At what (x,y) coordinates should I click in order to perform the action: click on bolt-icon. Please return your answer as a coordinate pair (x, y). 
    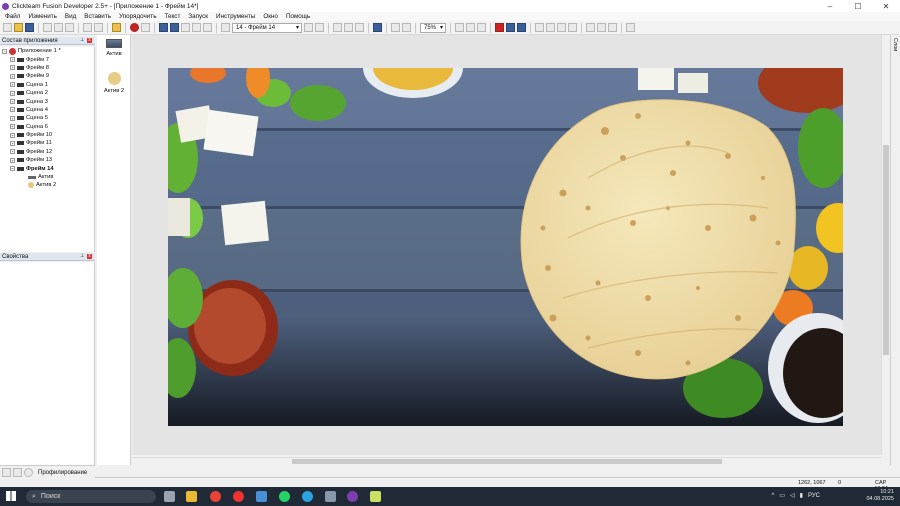
    Looking at the image, I should click on (375, 496).